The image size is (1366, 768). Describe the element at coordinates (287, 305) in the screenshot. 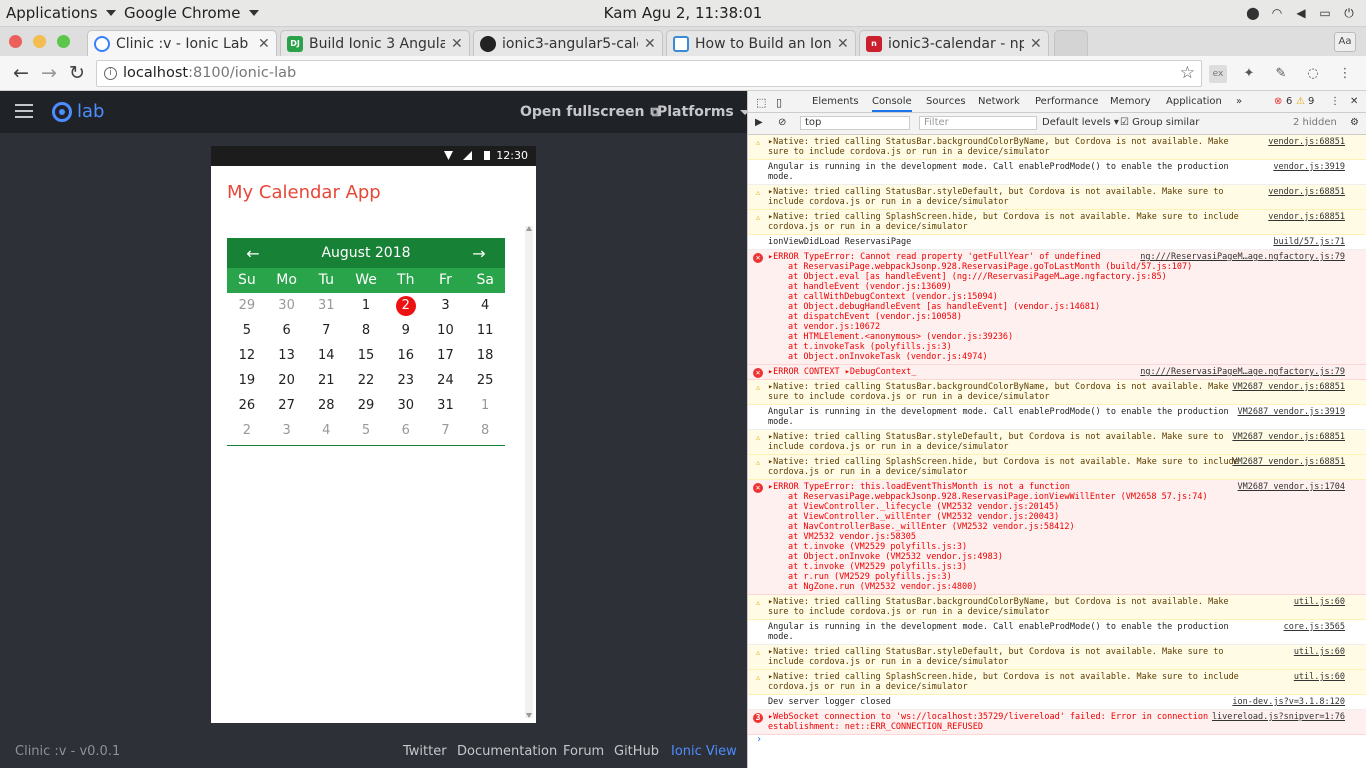

I see `calendar-day: 30` at that location.